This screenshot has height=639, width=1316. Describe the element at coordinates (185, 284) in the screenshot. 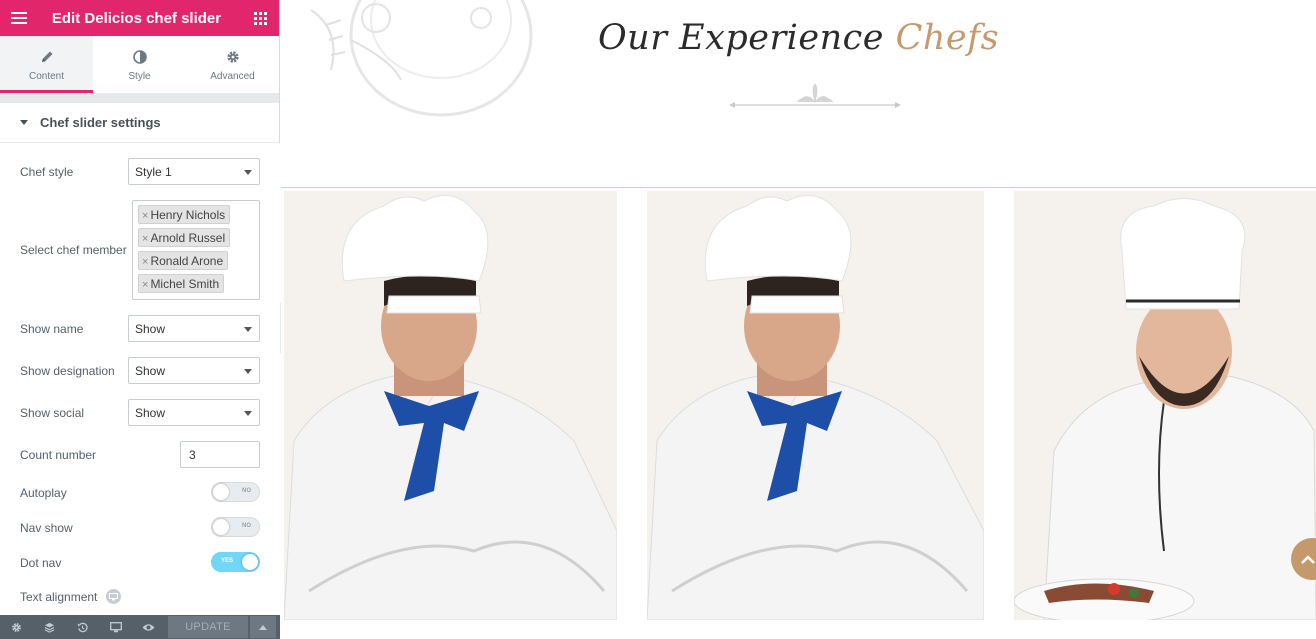

I see `chef-tag-label: Michel Smith` at that location.